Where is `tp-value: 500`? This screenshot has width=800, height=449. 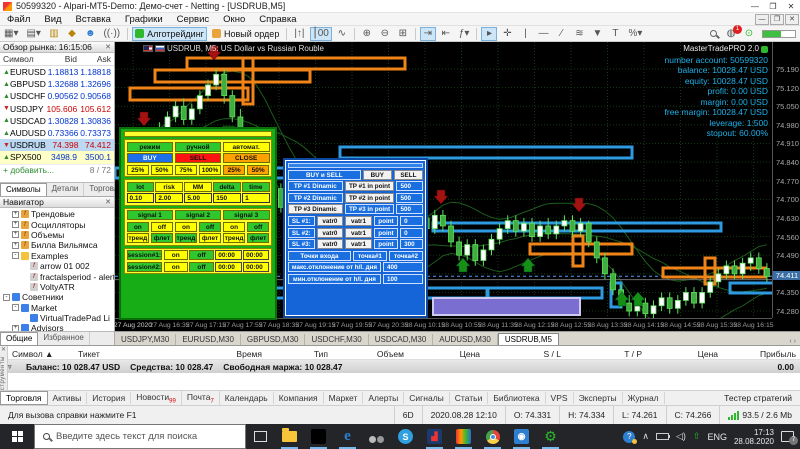 tp-value: 500 is located at coordinates (409, 197).